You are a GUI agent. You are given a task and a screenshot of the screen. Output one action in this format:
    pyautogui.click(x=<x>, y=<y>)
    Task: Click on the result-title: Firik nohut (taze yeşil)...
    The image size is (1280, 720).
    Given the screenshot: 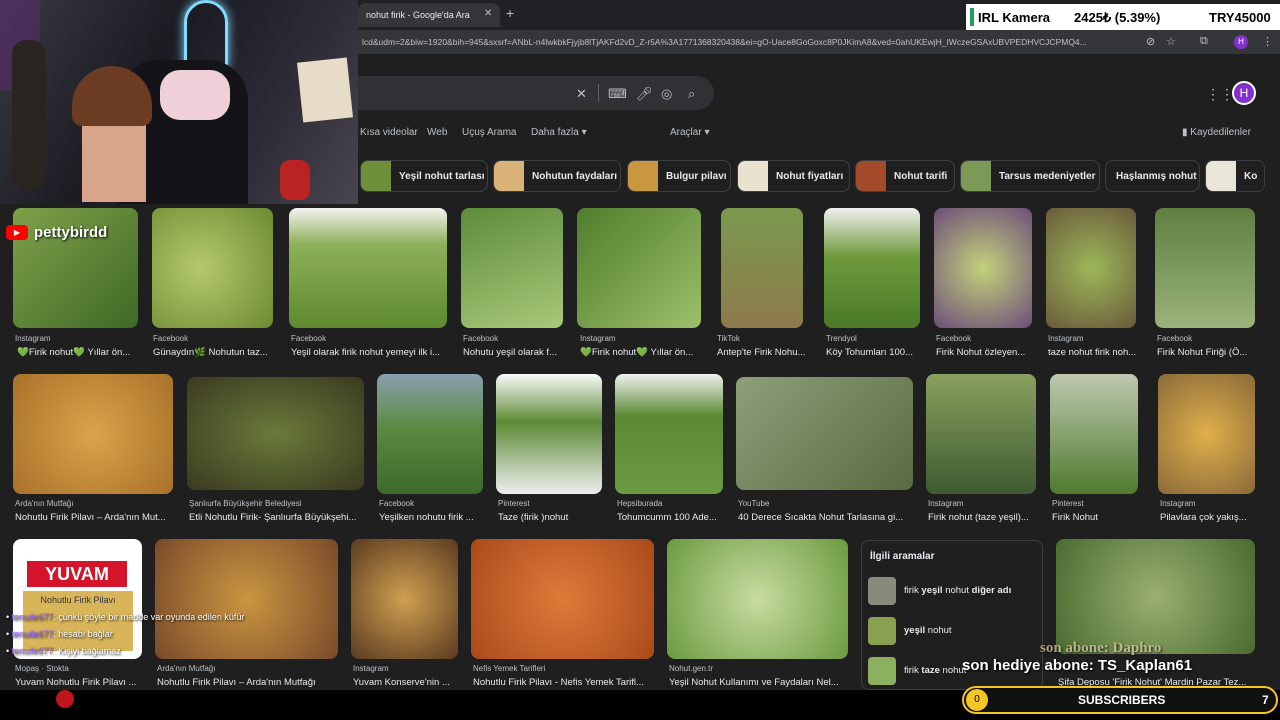 What is the action you would take?
    pyautogui.click(x=982, y=517)
    